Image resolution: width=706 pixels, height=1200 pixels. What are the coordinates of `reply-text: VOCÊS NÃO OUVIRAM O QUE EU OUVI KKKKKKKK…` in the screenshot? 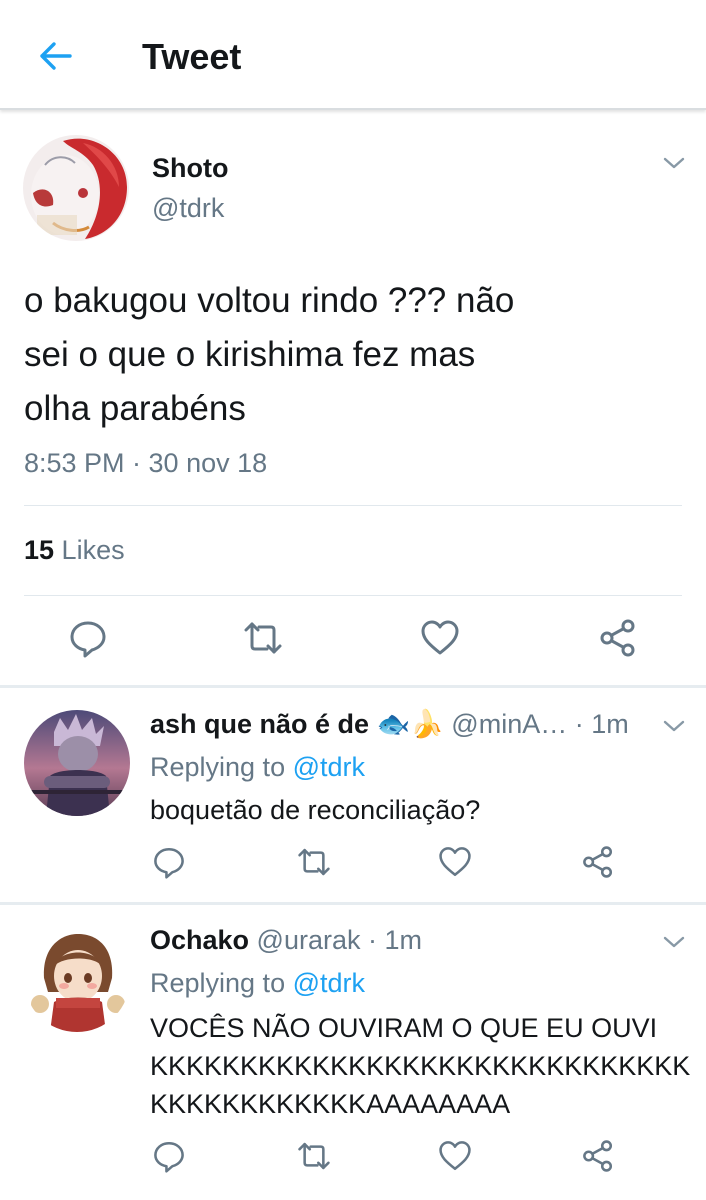 It's located at (420, 1066).